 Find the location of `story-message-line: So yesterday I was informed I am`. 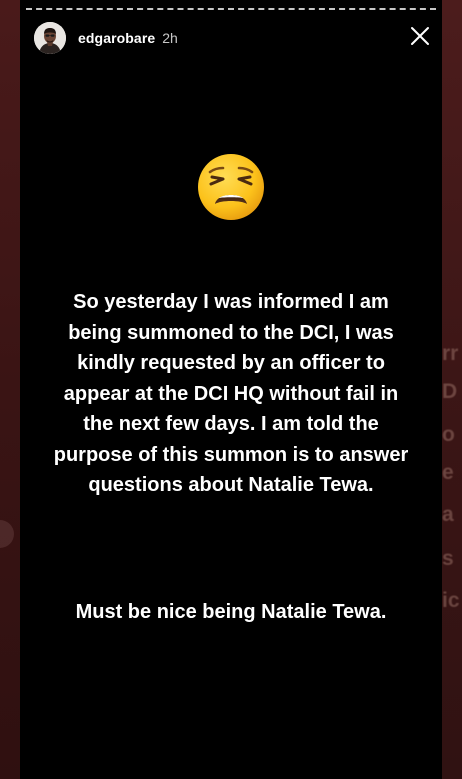

story-message-line: So yesterday I was informed I am is located at coordinates (231, 302).